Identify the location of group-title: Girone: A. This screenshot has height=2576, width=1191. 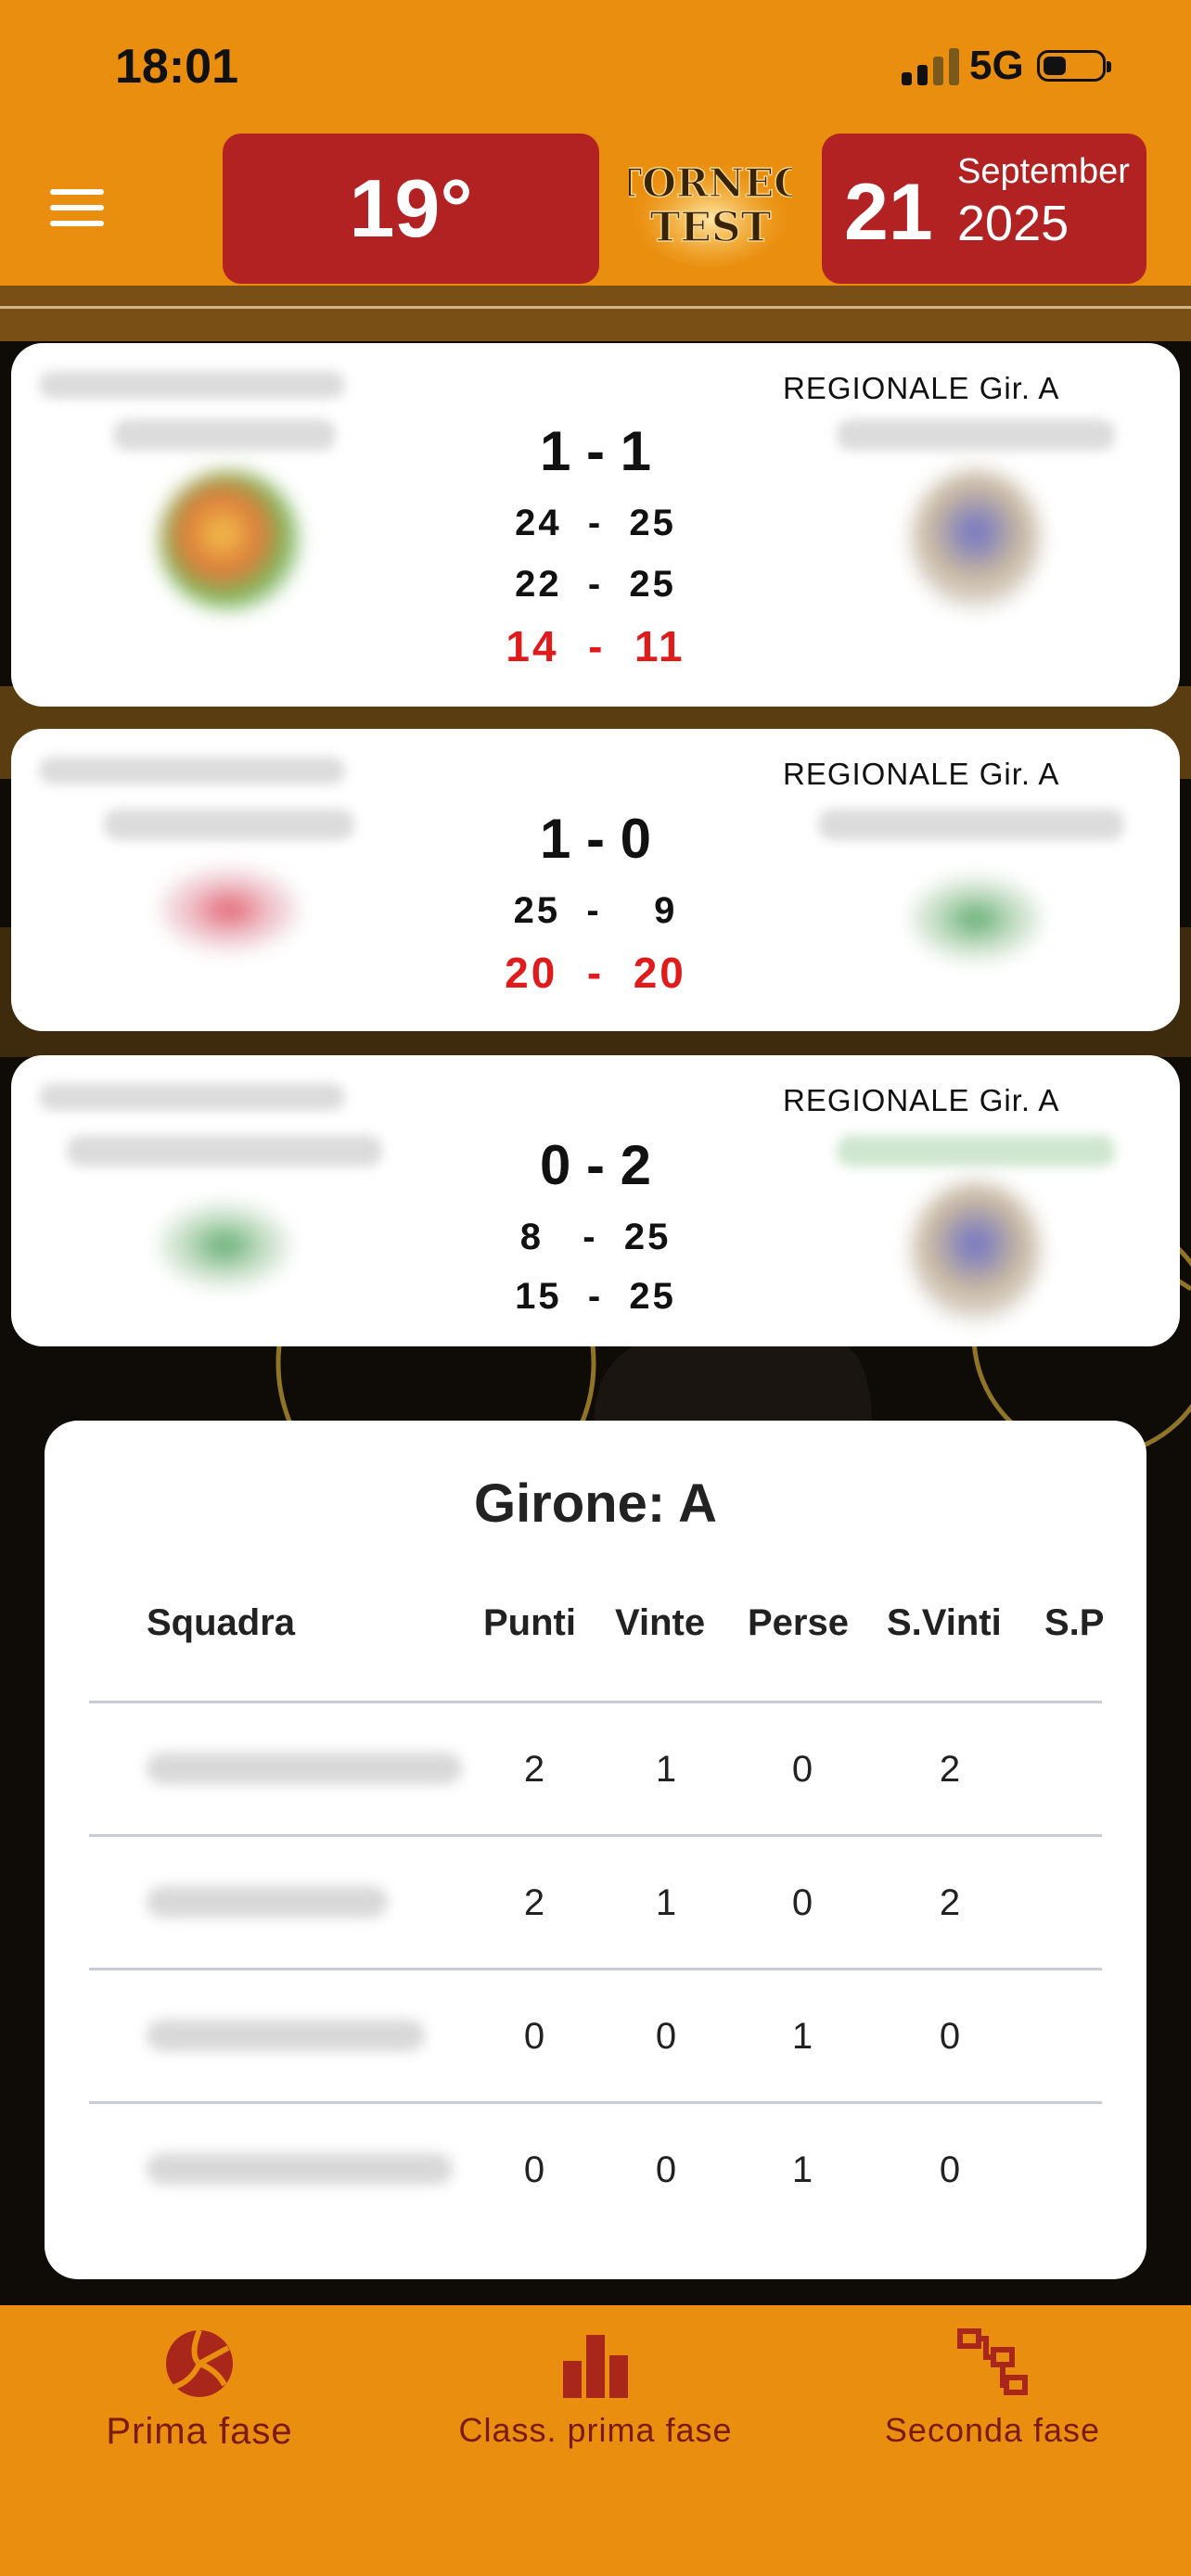
(595, 1504).